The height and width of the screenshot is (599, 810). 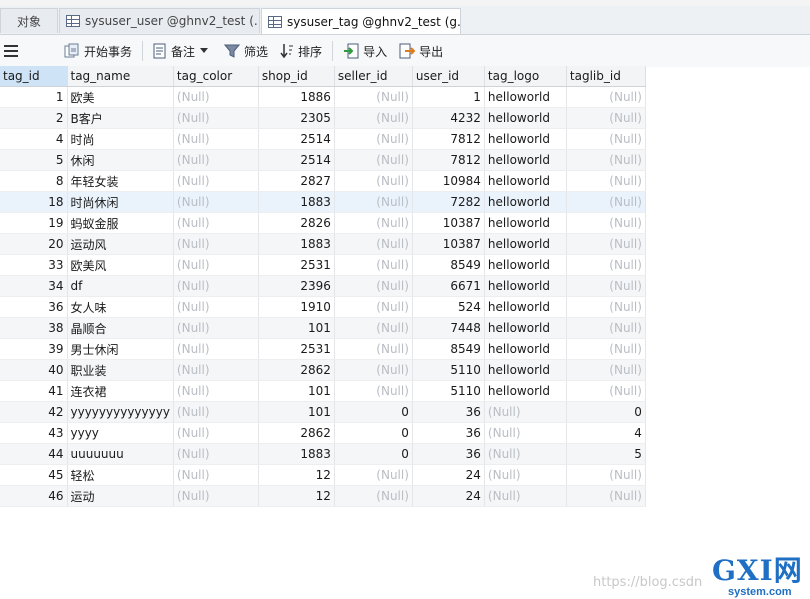 I want to click on cell-tag-name: uuuuuuu, so click(x=120, y=454).